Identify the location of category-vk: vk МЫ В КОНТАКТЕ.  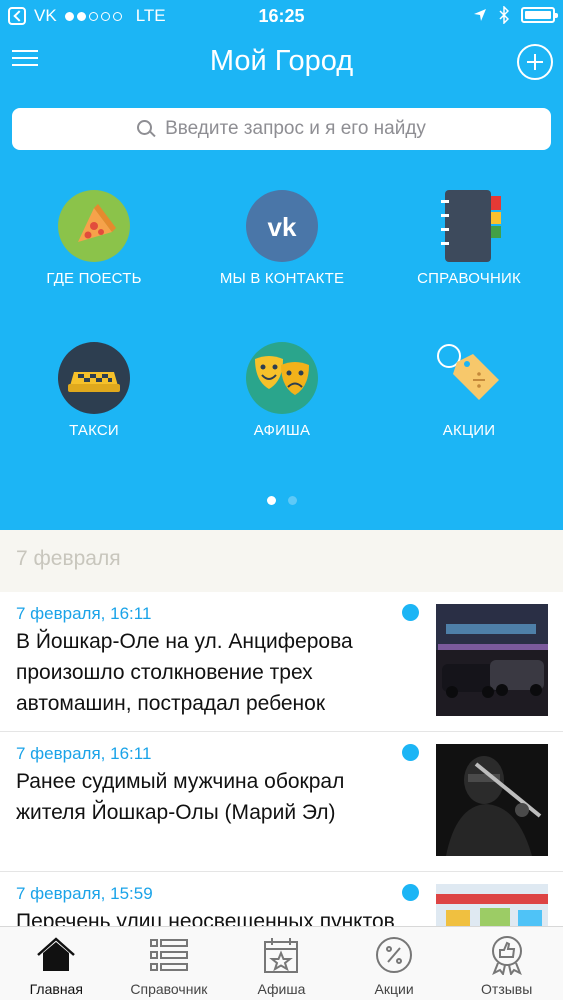
(282, 255).